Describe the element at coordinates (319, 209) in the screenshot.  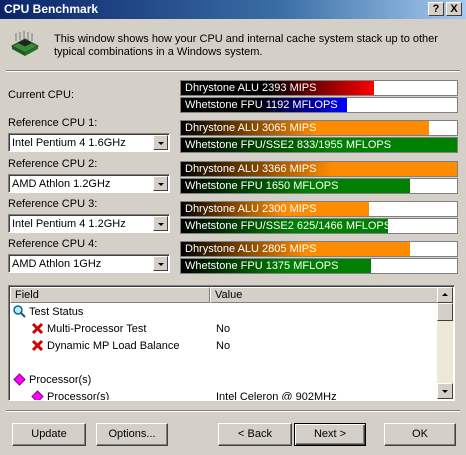
I see `reference-3-alu-bar: Dhrystone ALU 2300 MIPS` at that location.